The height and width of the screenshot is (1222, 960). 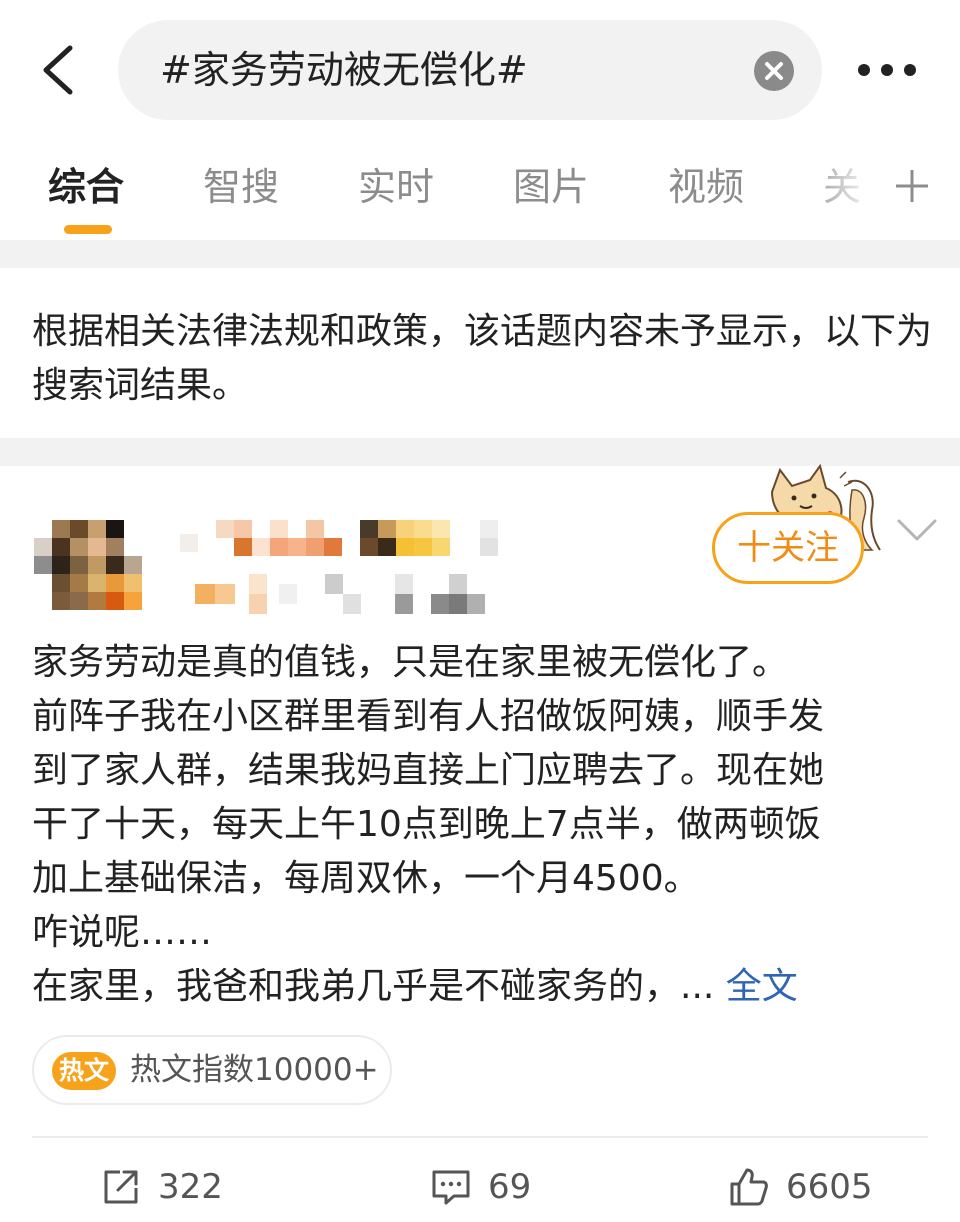 What do you see at coordinates (749, 1187) in the screenshot?
I see `thumbs-up-icon` at bounding box center [749, 1187].